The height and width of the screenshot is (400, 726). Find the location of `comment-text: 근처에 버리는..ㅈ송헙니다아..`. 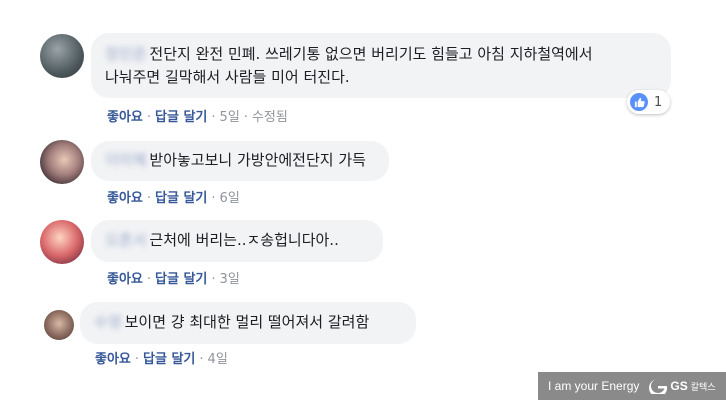

comment-text: 근처에 버리는..ㅈ송헙니다아.. is located at coordinates (244, 240).